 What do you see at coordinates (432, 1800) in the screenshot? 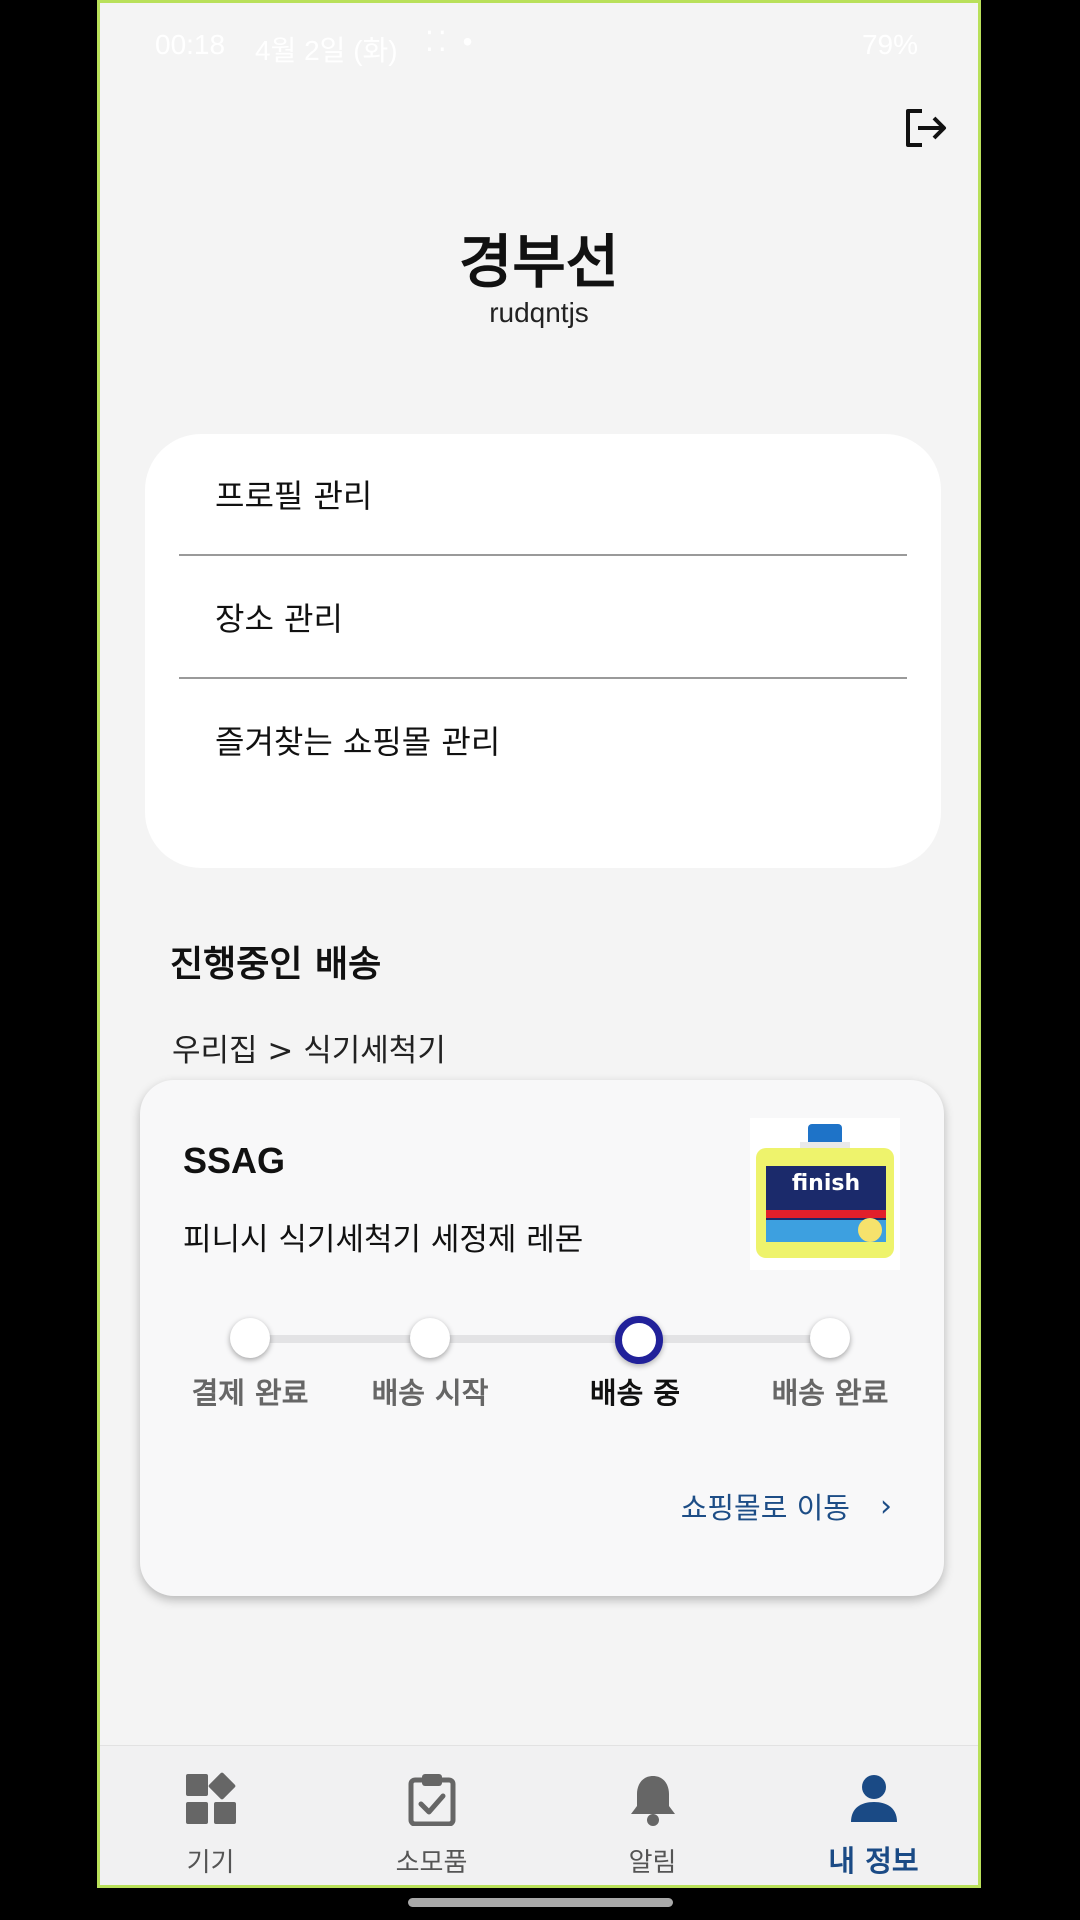
I see `clipboard-check-icon` at bounding box center [432, 1800].